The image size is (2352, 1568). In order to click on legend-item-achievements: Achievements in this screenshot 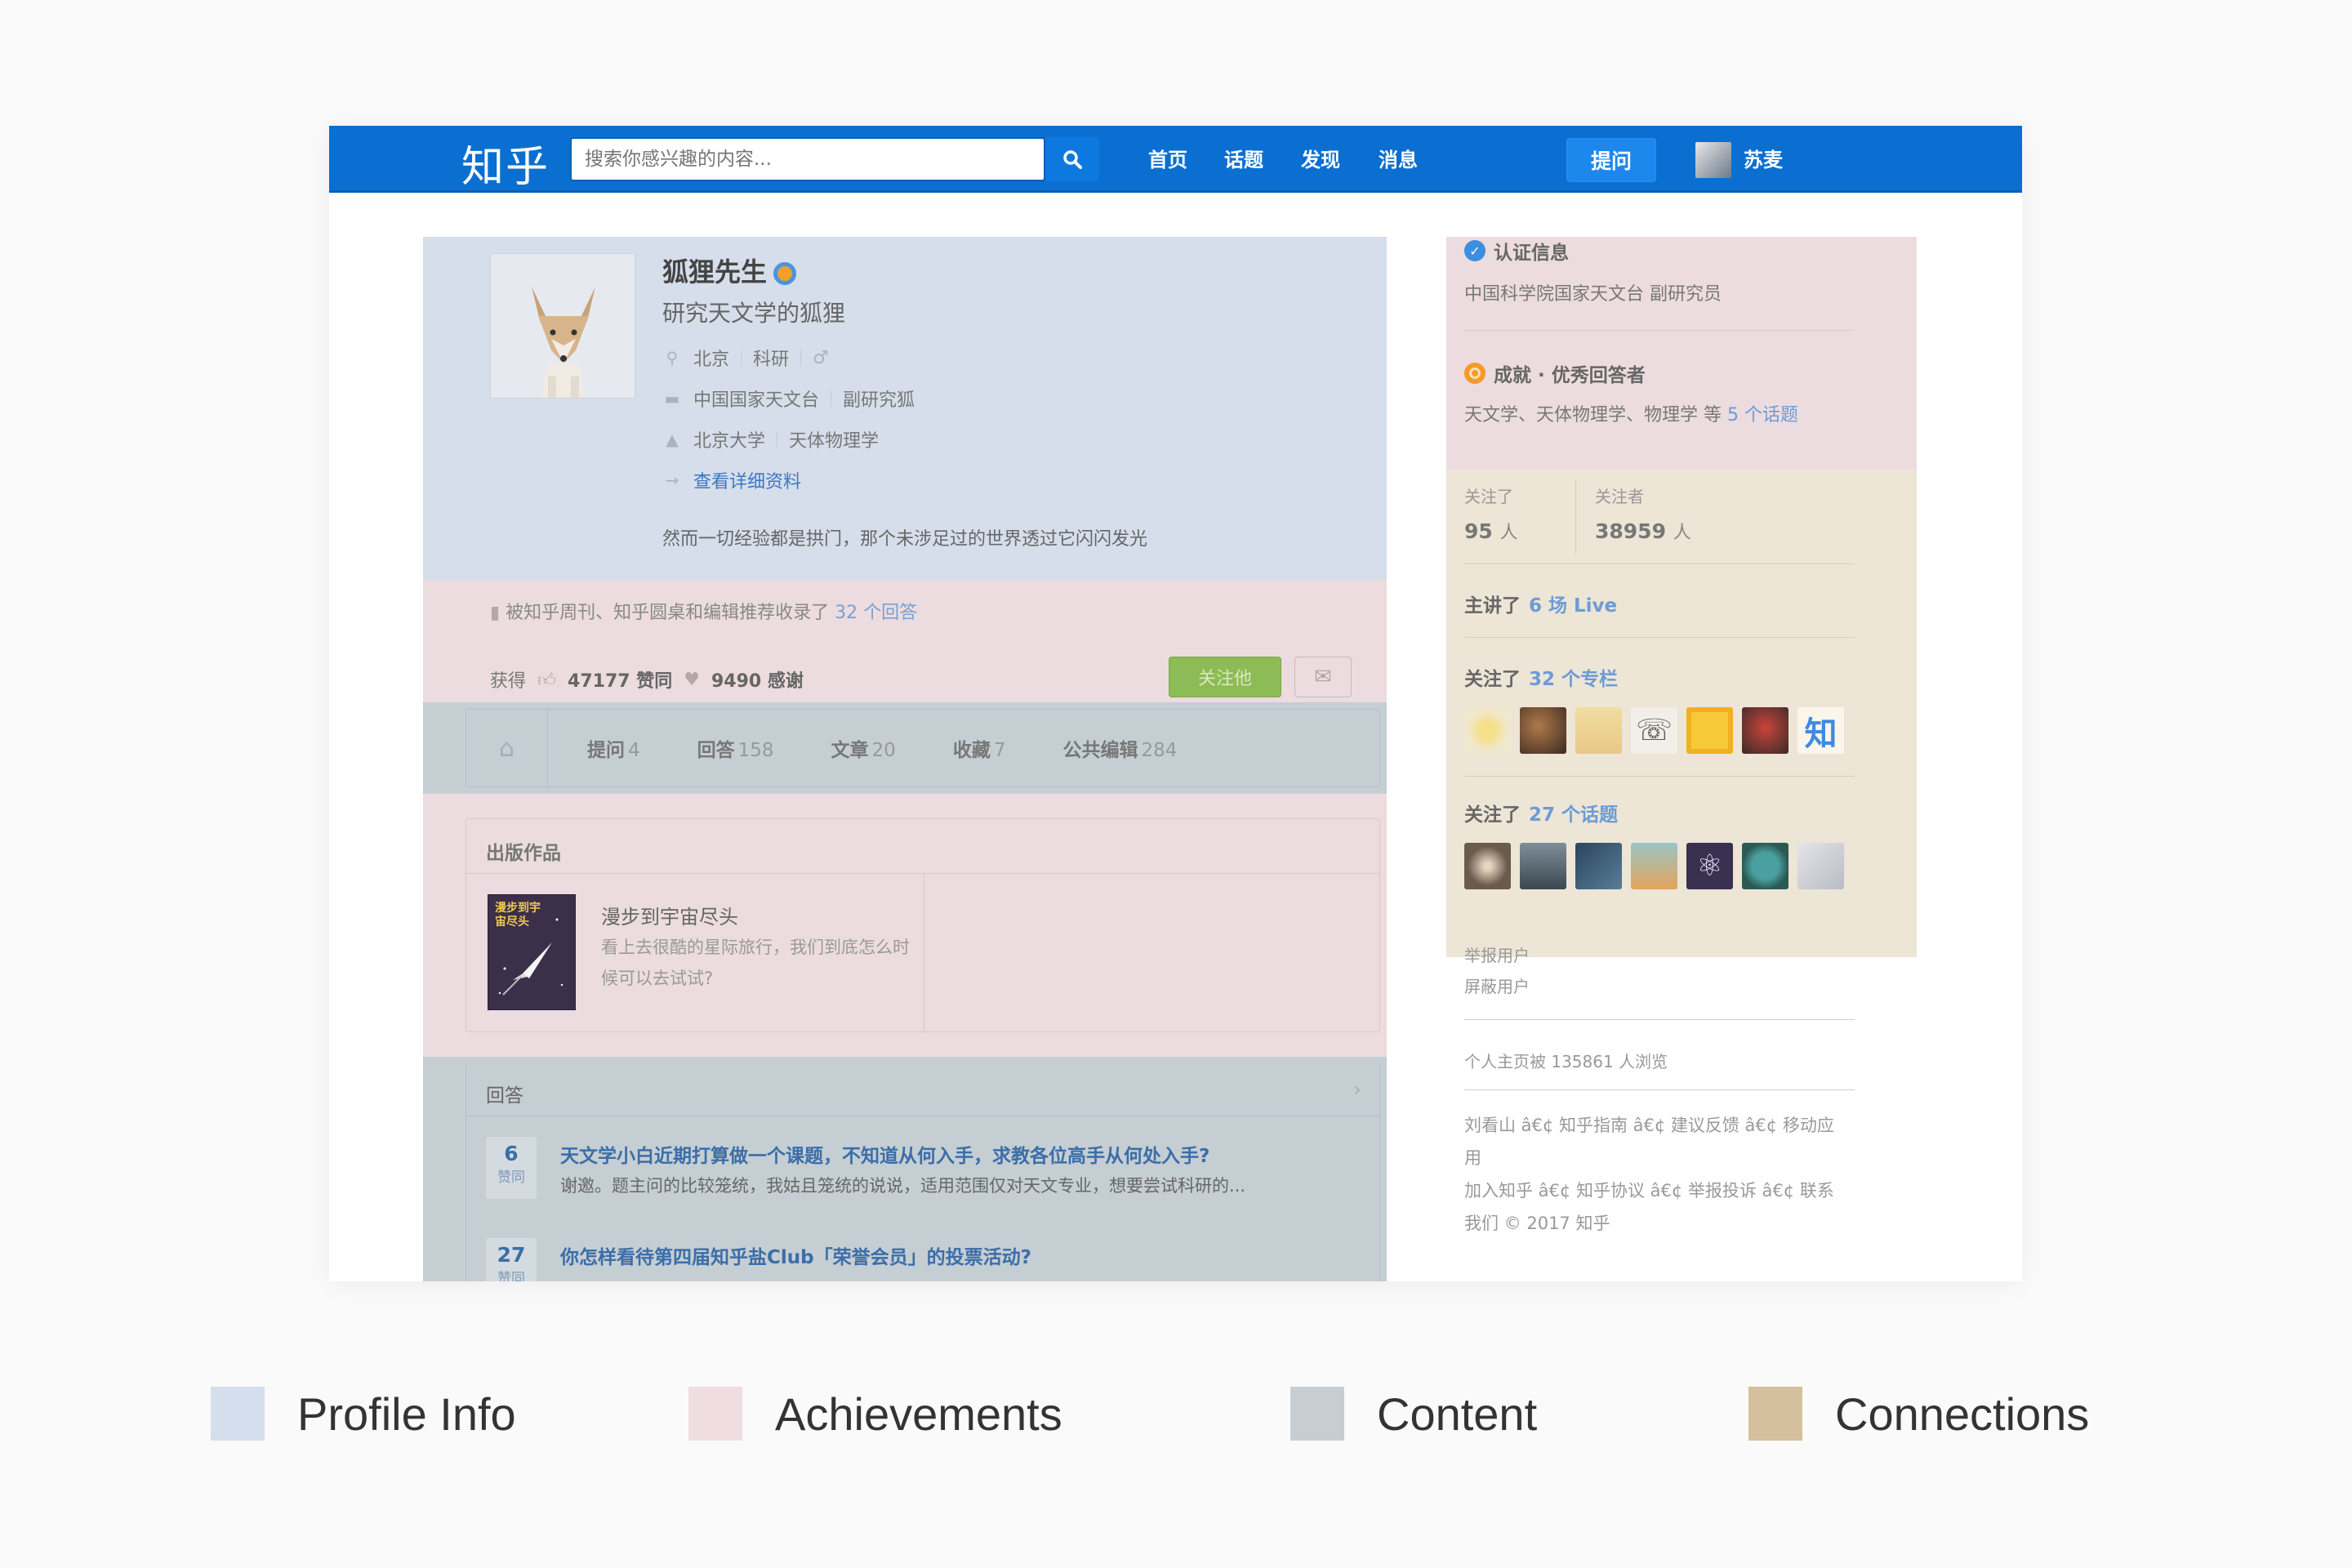, I will do `click(875, 1414)`.